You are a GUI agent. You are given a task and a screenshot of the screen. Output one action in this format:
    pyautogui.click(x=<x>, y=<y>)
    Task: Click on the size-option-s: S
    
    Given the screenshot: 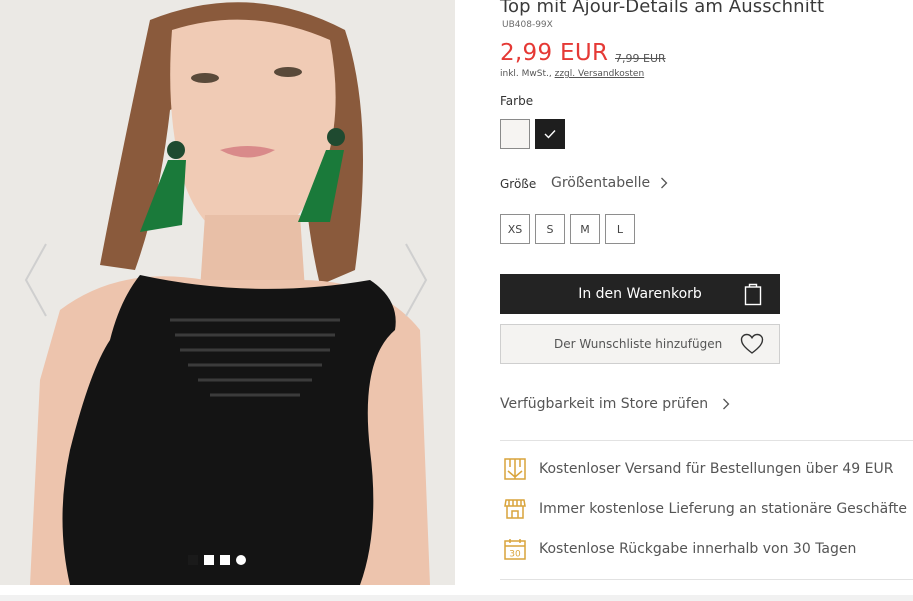 What is the action you would take?
    pyautogui.click(x=550, y=229)
    